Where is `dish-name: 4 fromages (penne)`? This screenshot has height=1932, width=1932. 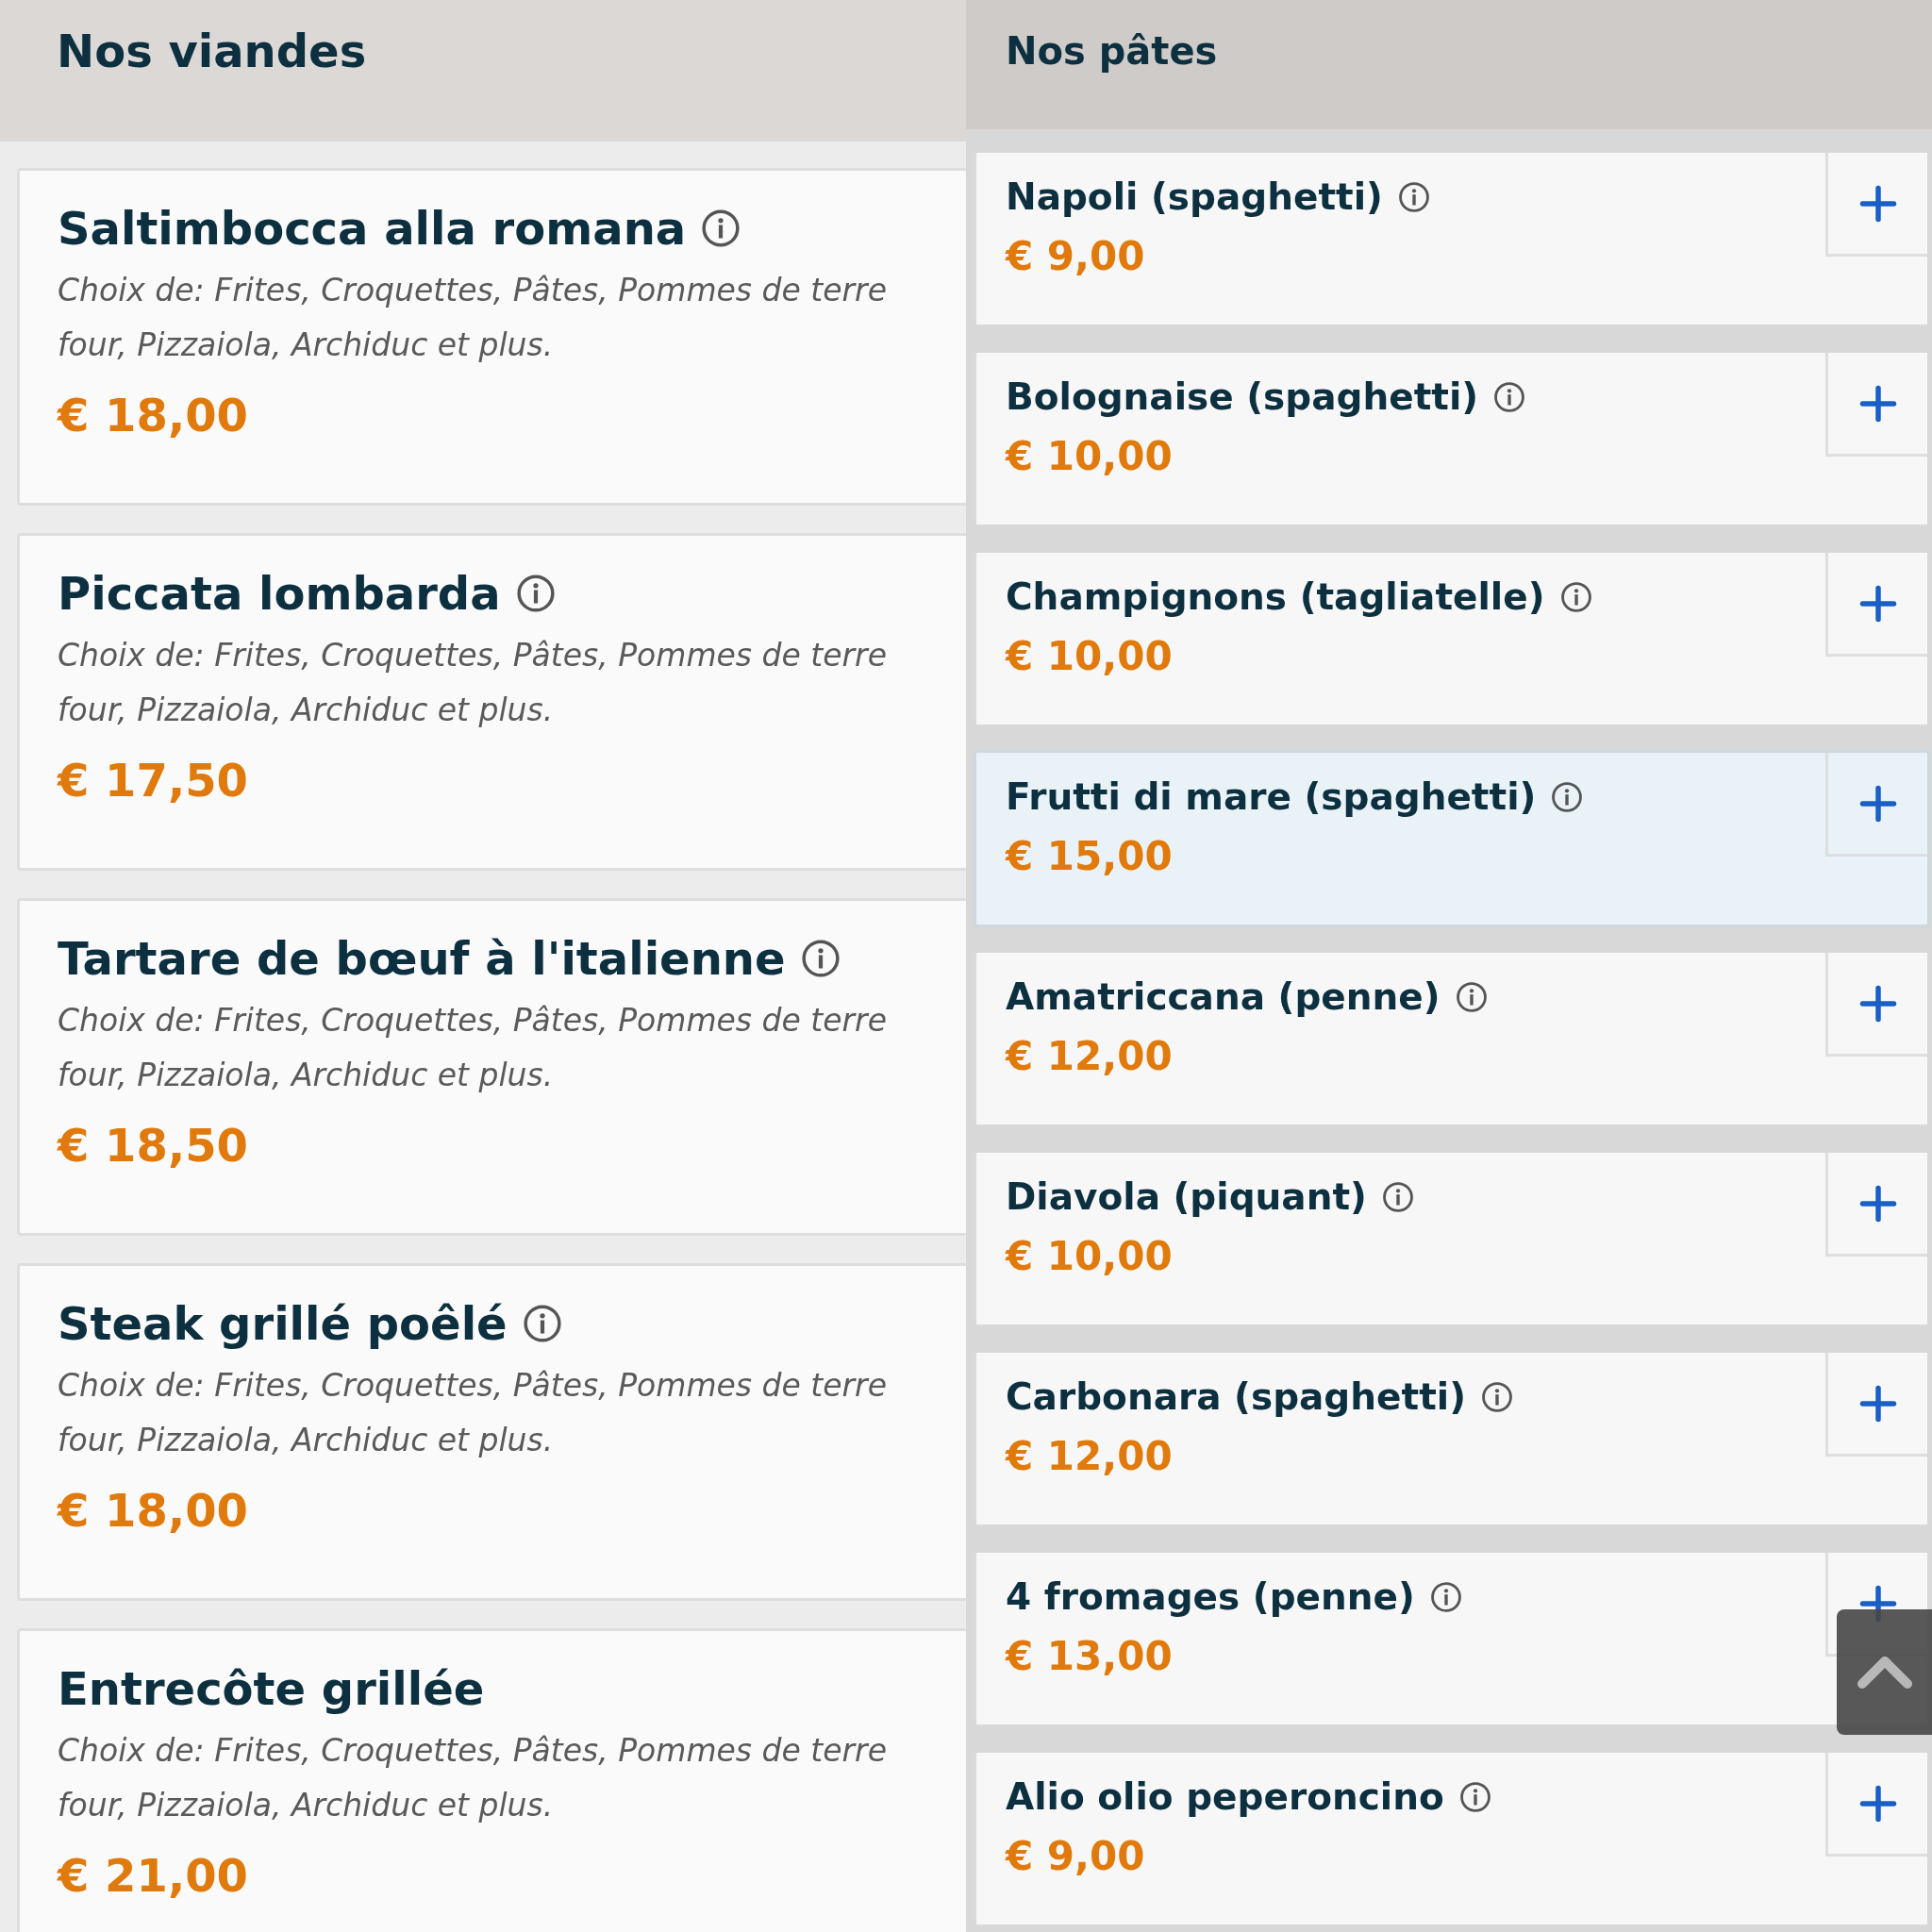 dish-name: 4 fromages (penne) is located at coordinates (1211, 1597).